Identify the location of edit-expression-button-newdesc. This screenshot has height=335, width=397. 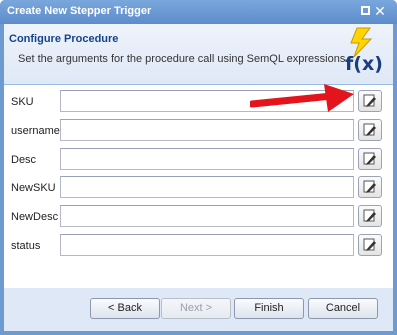
(370, 216).